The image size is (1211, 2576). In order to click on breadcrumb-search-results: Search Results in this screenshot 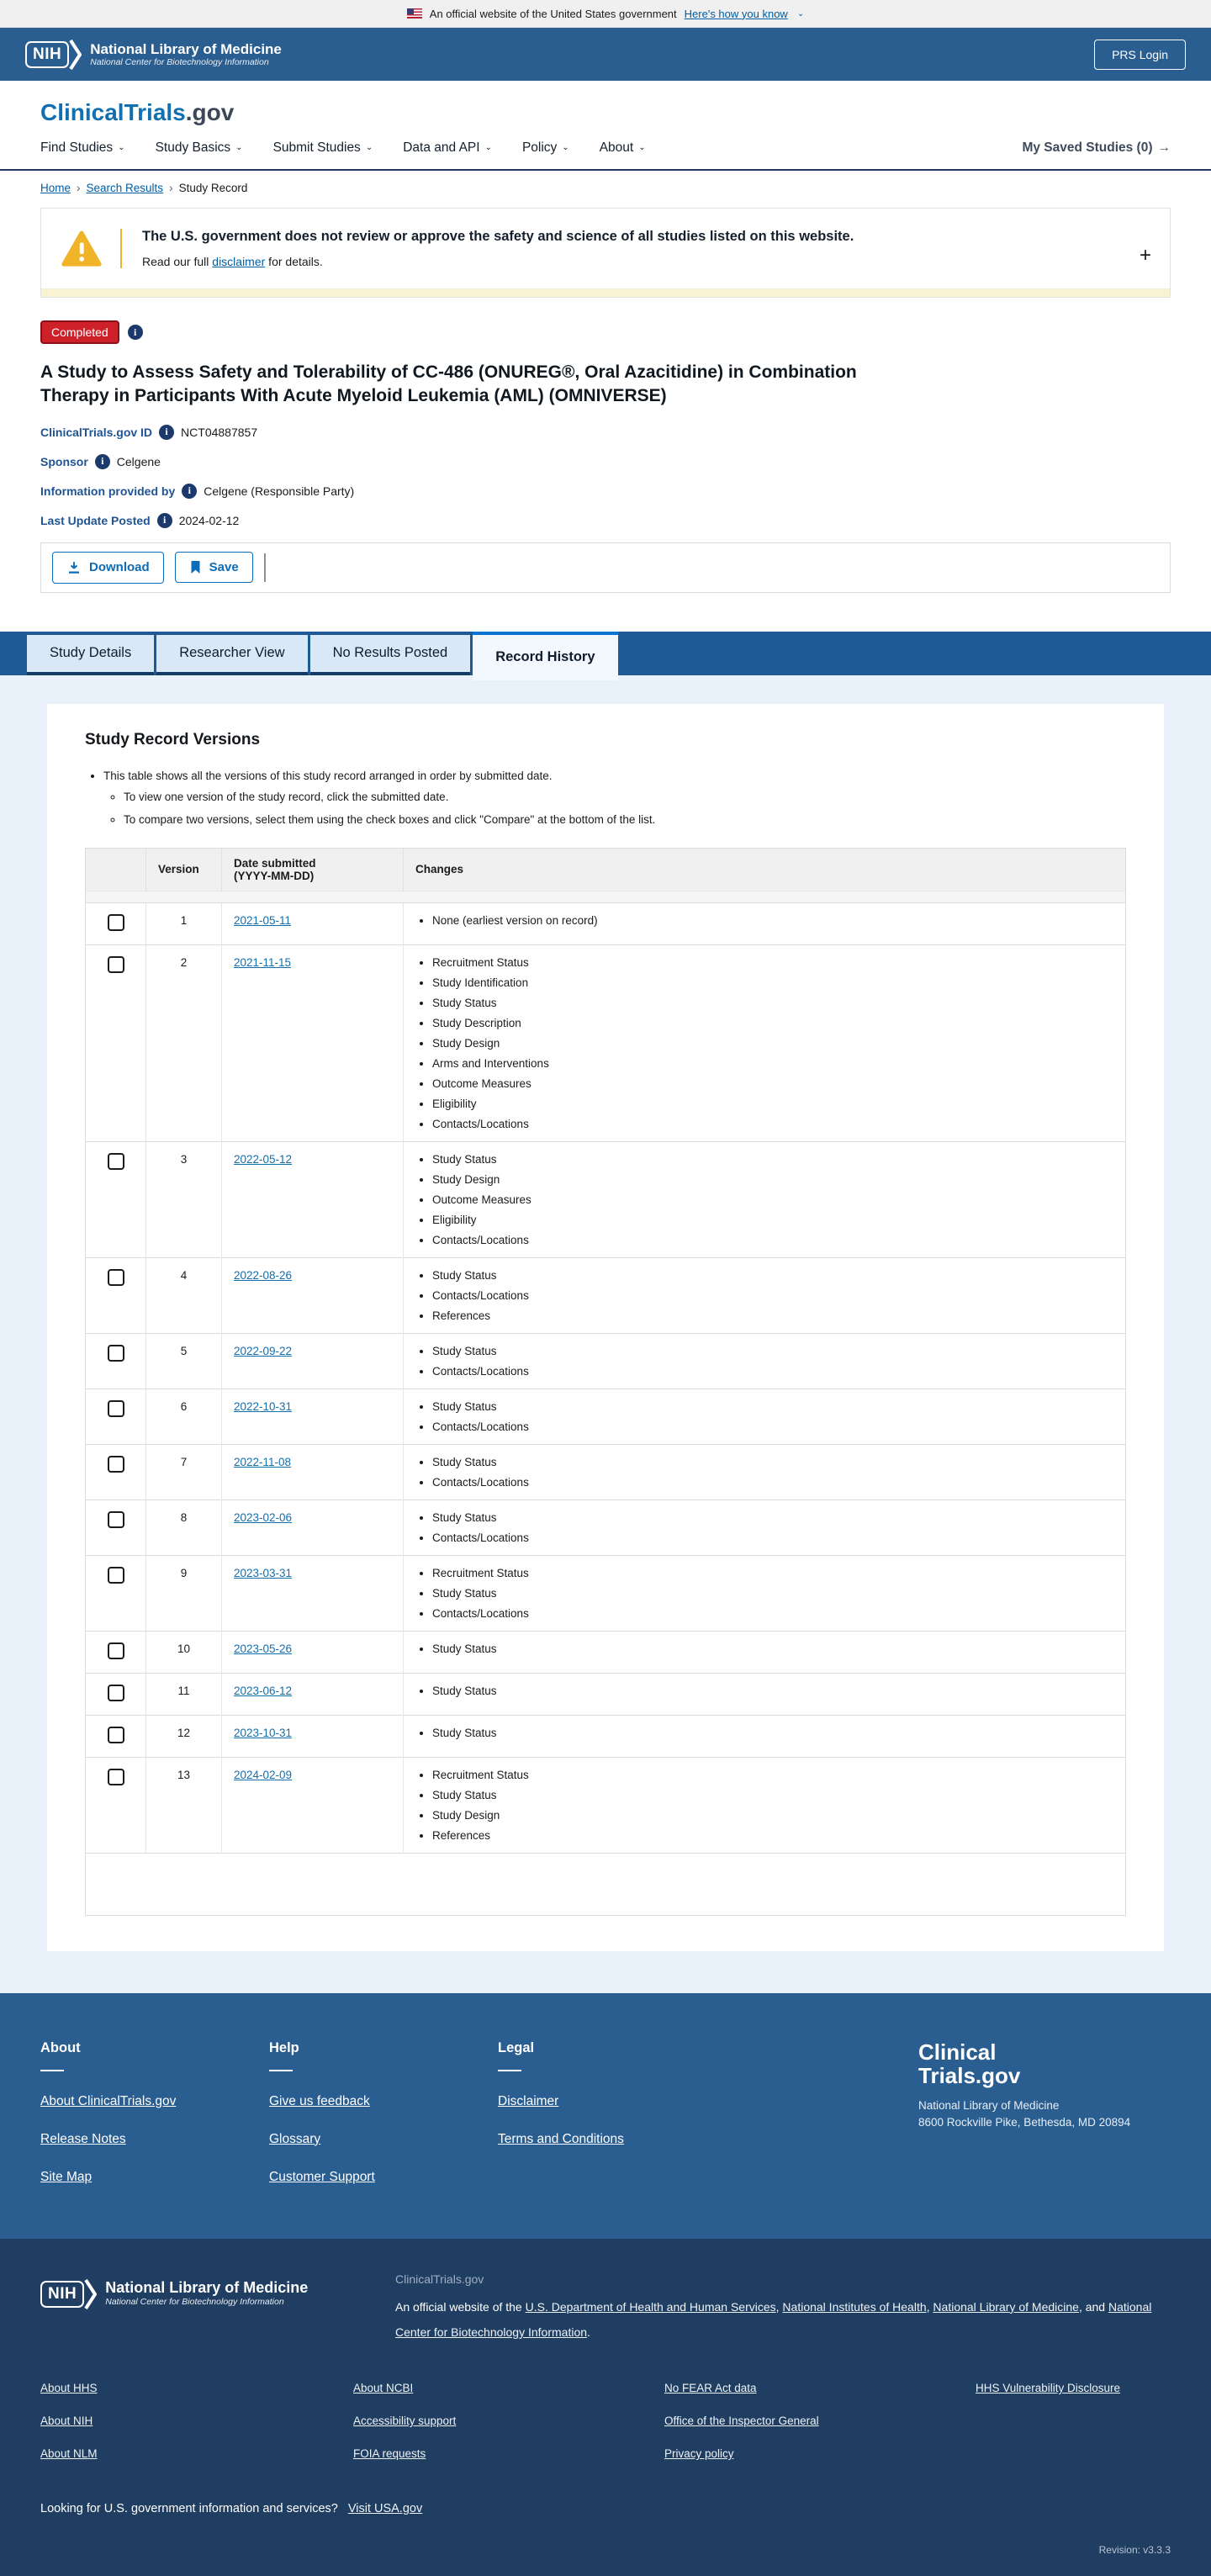, I will do `click(125, 188)`.